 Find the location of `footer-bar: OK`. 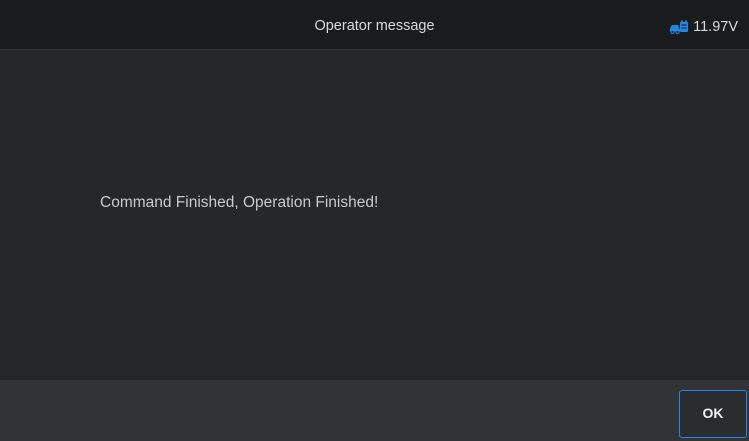

footer-bar: OK is located at coordinates (374, 410).